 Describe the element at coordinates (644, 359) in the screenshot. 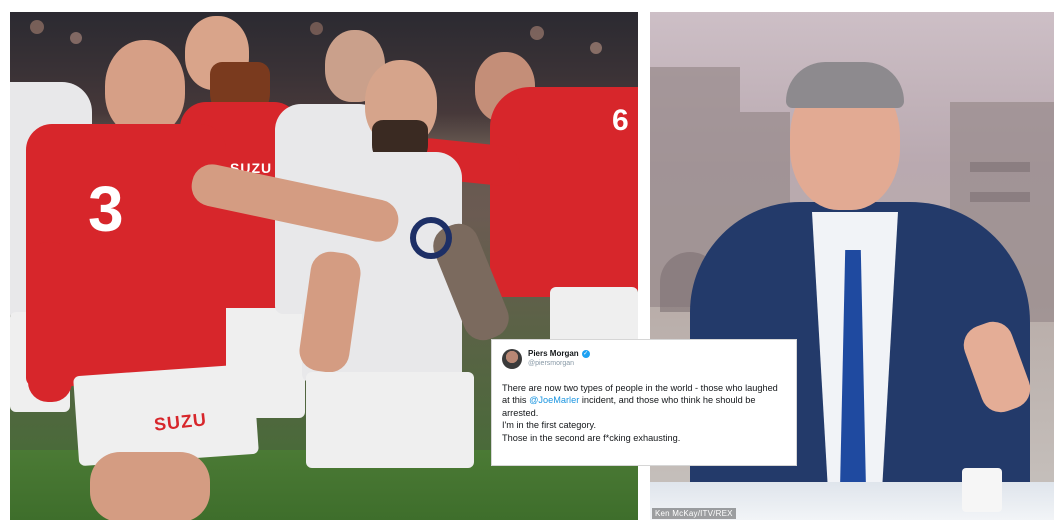

I see `tweet-header: Piers Morgan ✓ @piersmorgan` at that location.